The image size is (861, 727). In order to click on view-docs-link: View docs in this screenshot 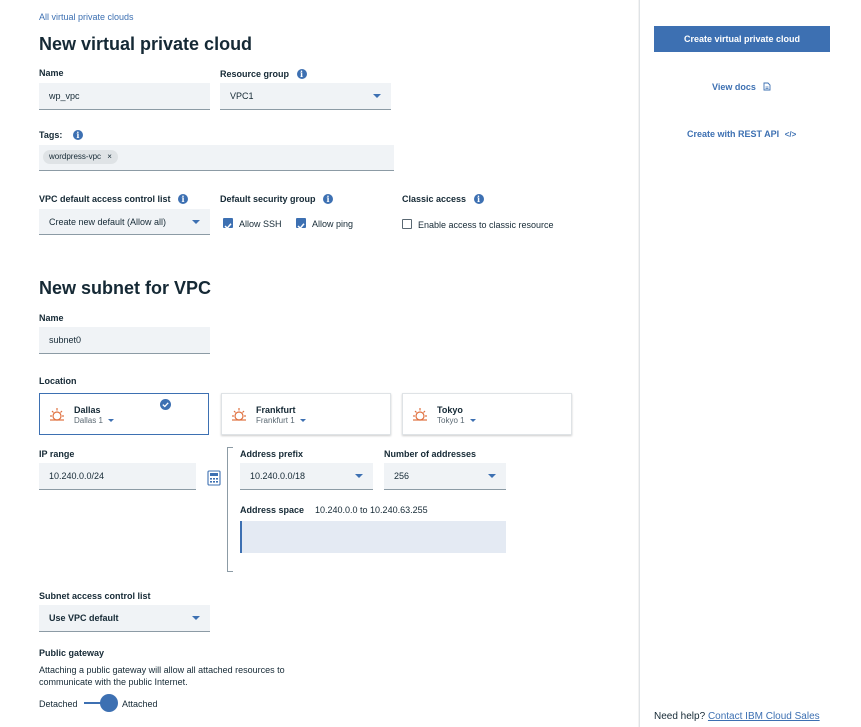, I will do `click(741, 87)`.